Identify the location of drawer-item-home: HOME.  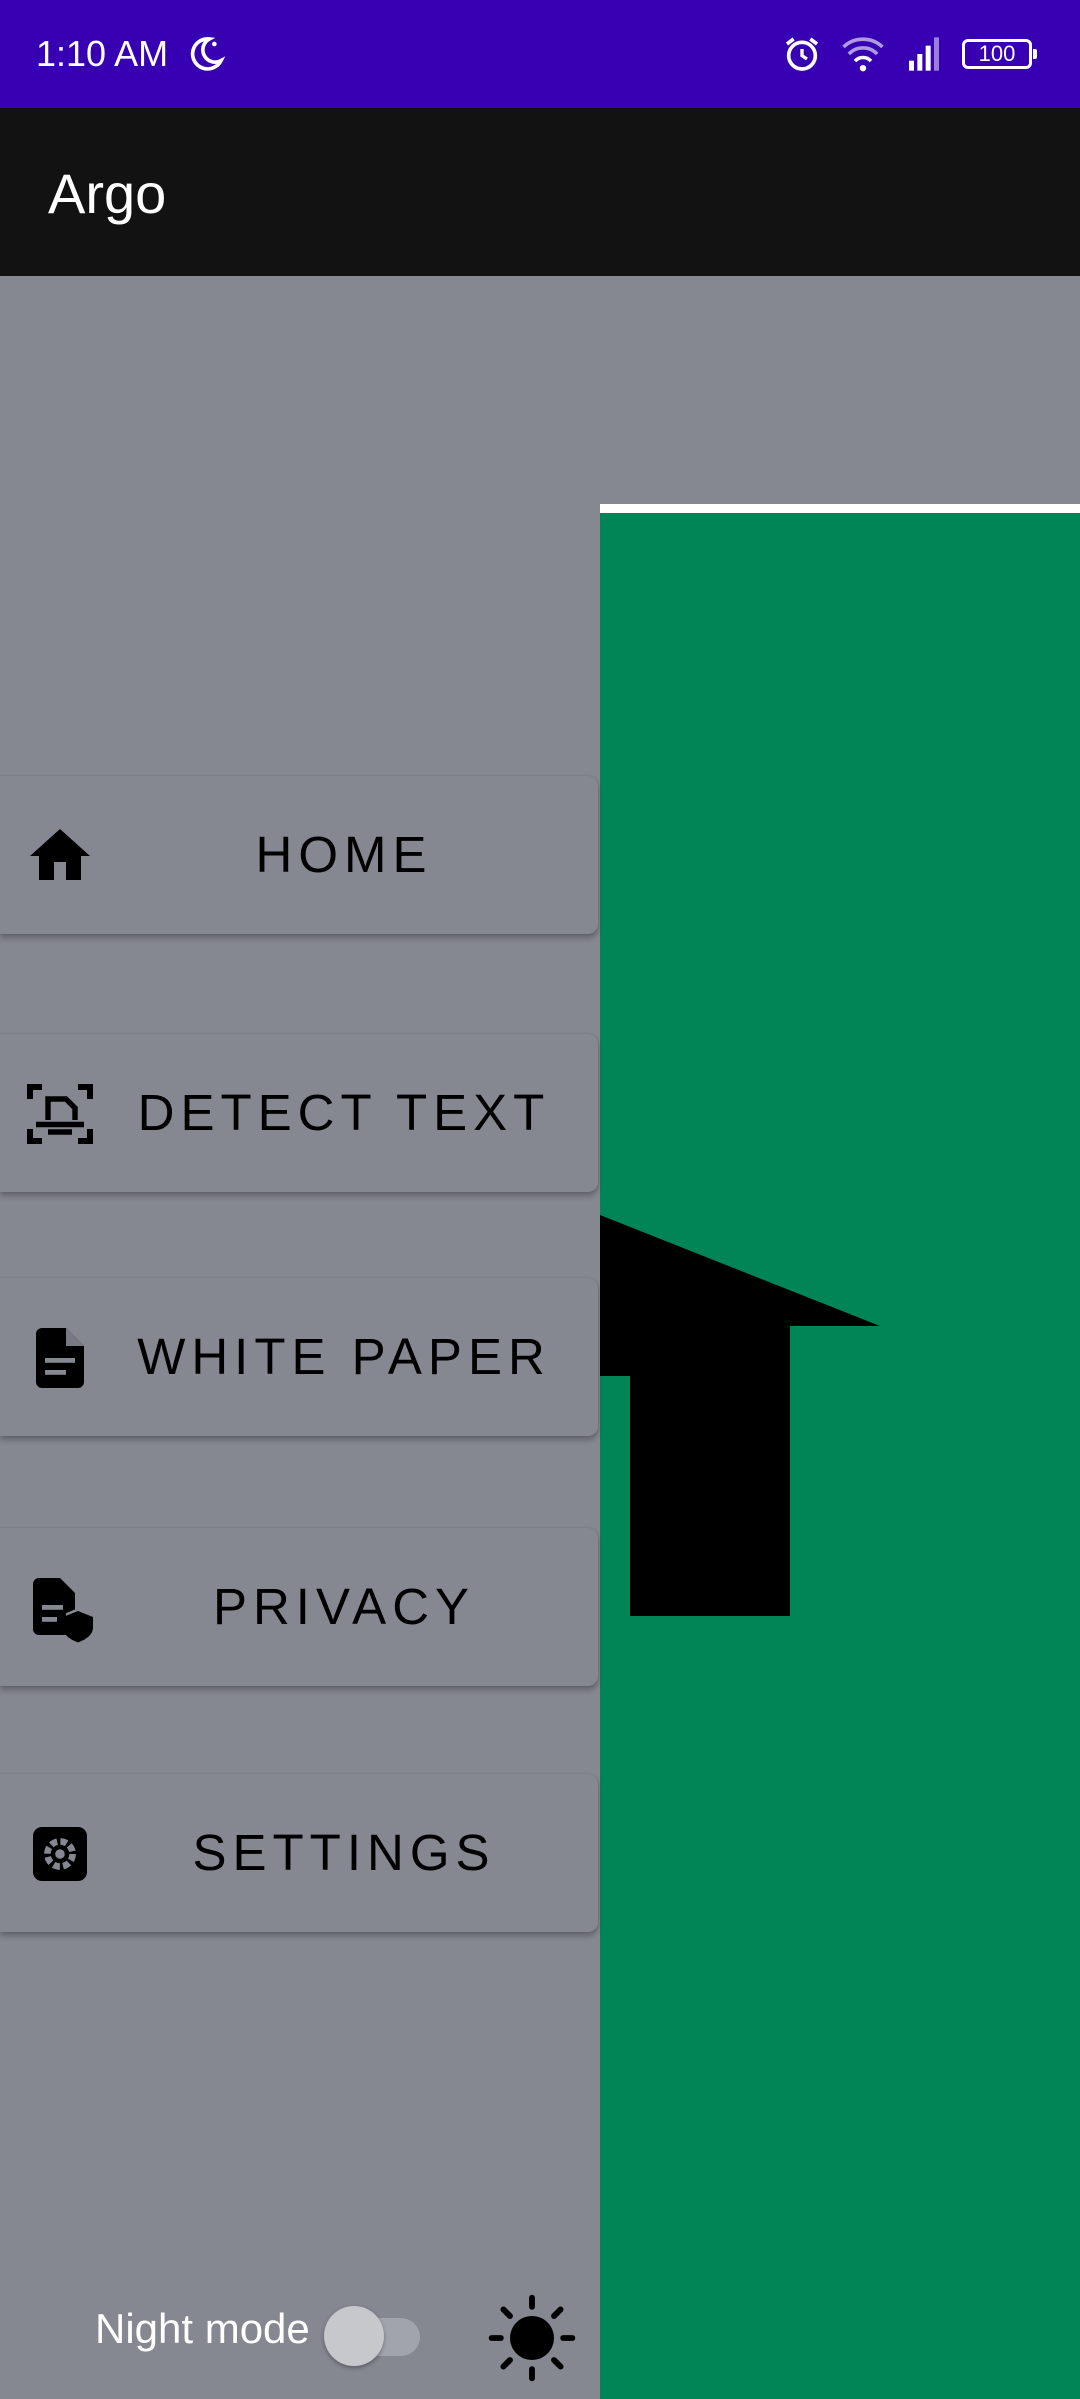
(299, 855).